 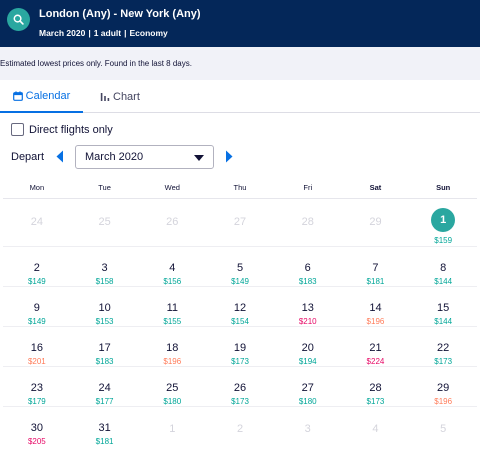 I want to click on calendar-day-outside-month: 27, so click(x=240, y=222).